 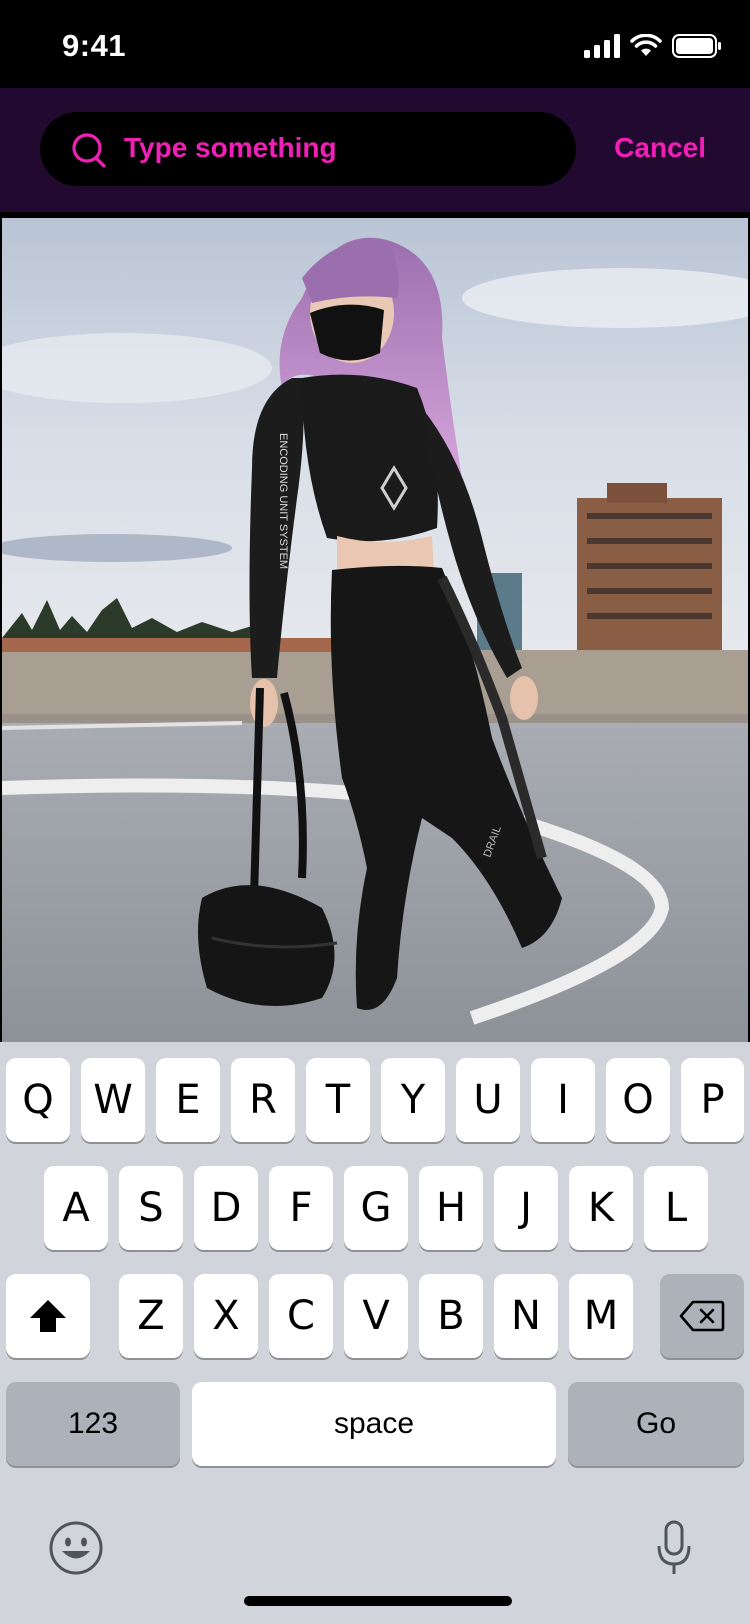 I want to click on key-d: D, so click(x=226, y=1208).